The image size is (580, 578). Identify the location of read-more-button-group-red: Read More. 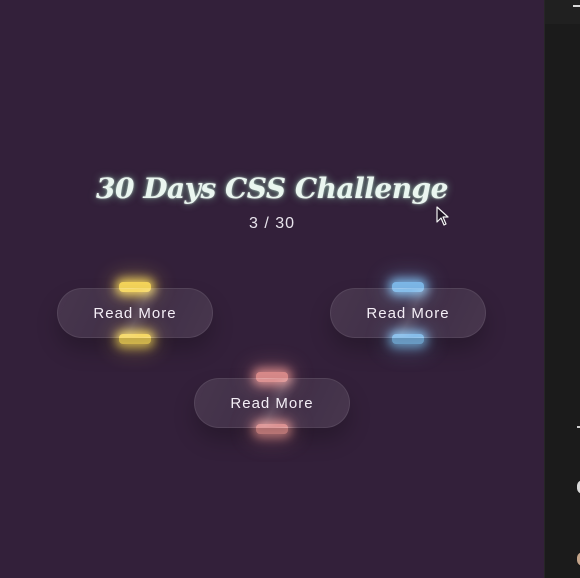
(272, 403).